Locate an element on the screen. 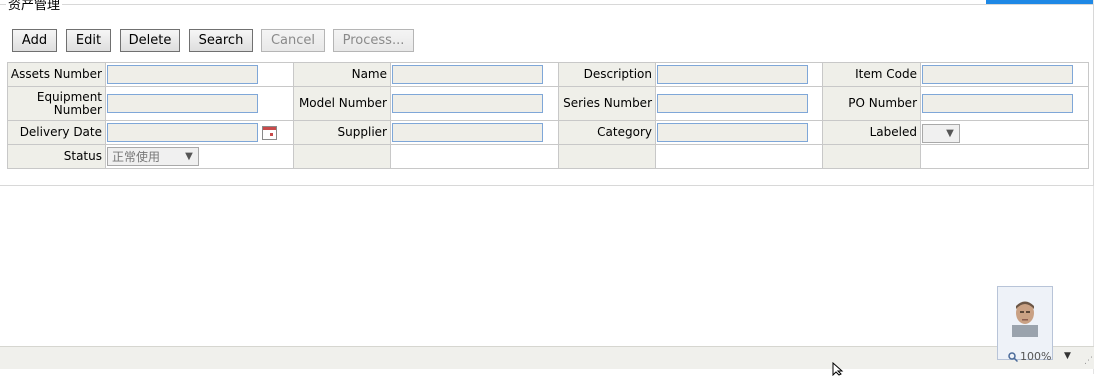 Image resolution: width=1105 pixels, height=376 pixels. supplier-label: Supplier is located at coordinates (342, 132).